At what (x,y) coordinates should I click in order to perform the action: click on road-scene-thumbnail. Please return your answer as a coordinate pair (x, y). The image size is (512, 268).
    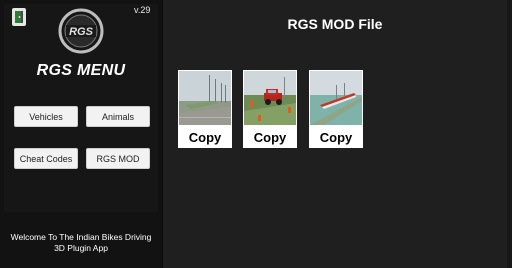
    Looking at the image, I should click on (205, 98).